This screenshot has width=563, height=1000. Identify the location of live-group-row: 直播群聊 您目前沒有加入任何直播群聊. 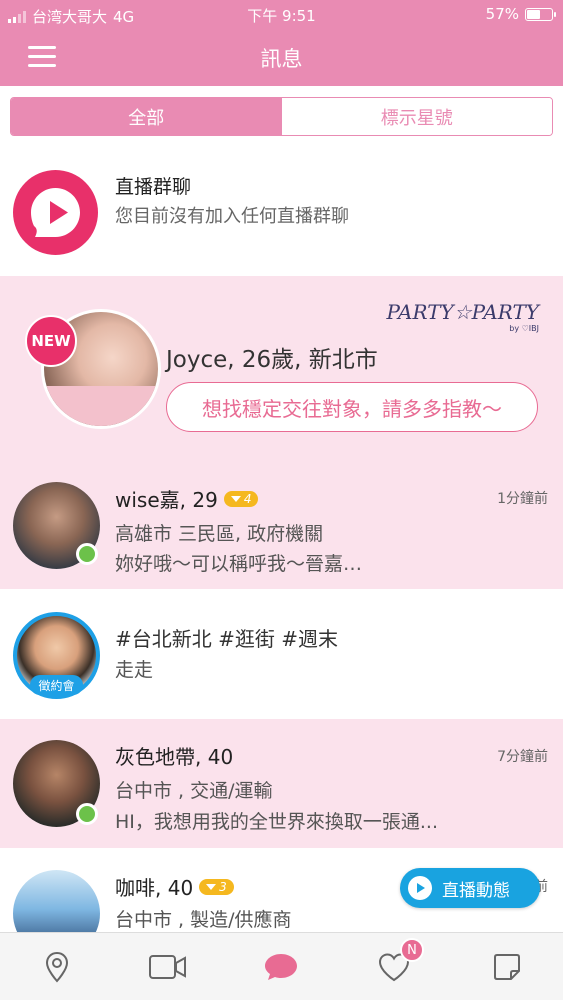
(281, 212).